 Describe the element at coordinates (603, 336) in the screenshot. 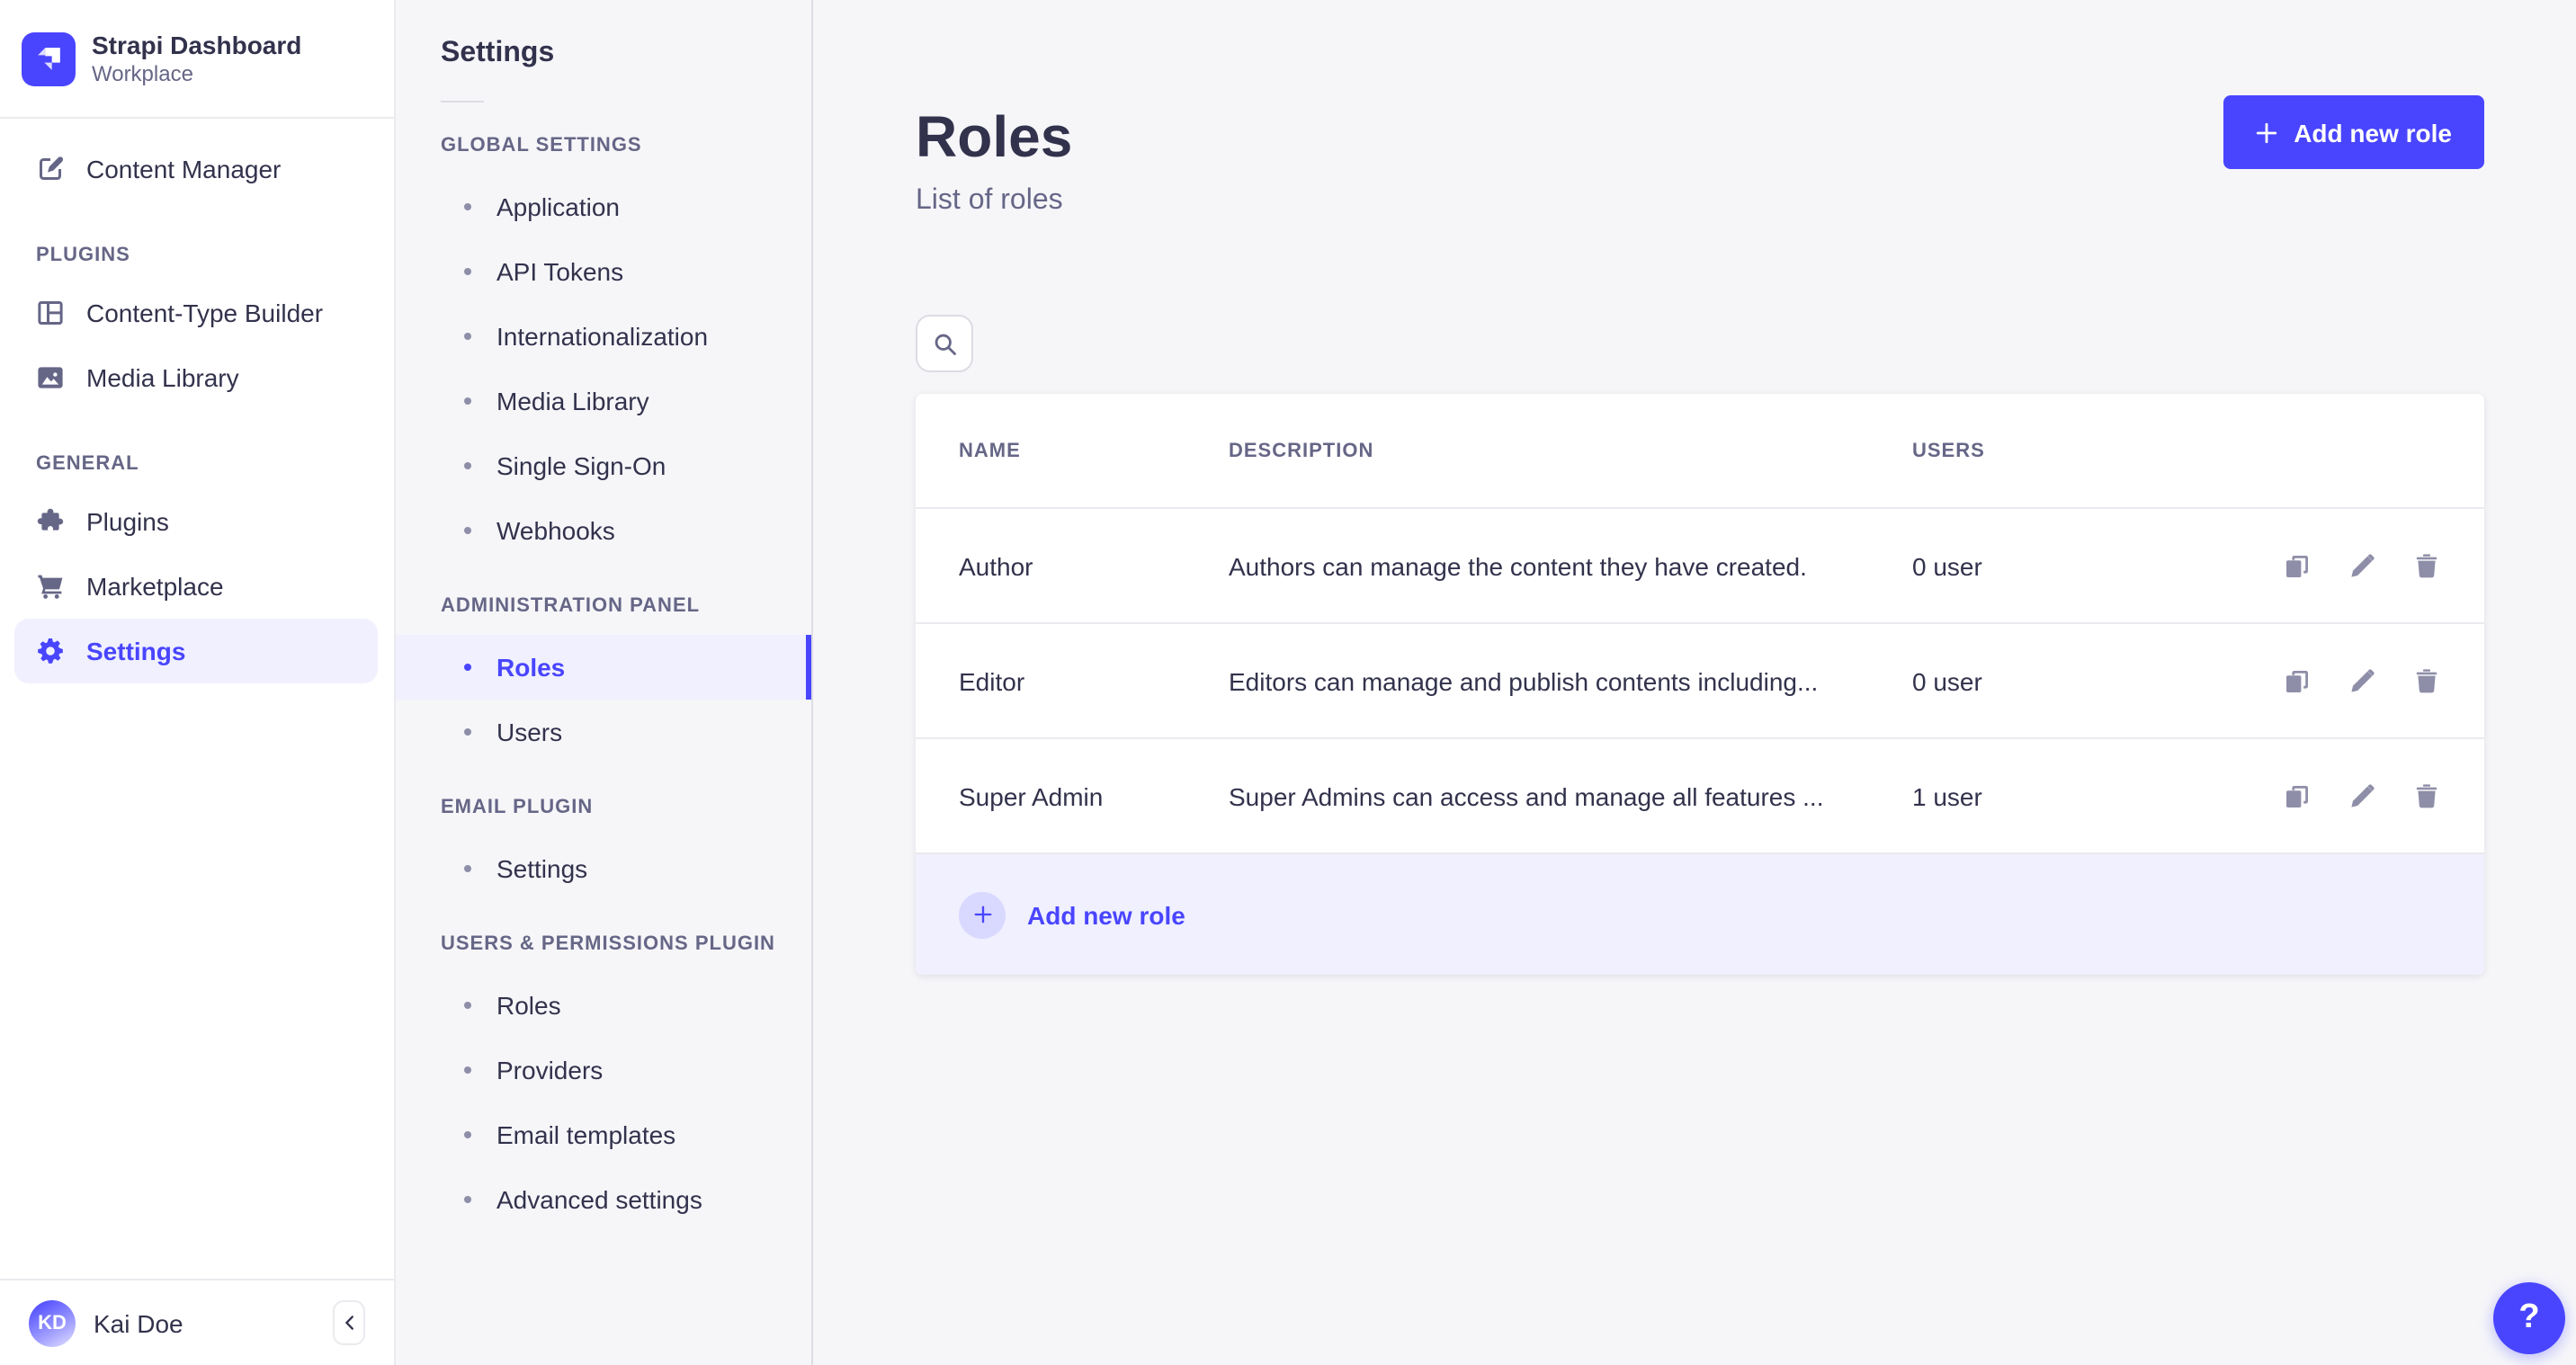

I see `subnav-item-internationalization: Internationalization` at that location.